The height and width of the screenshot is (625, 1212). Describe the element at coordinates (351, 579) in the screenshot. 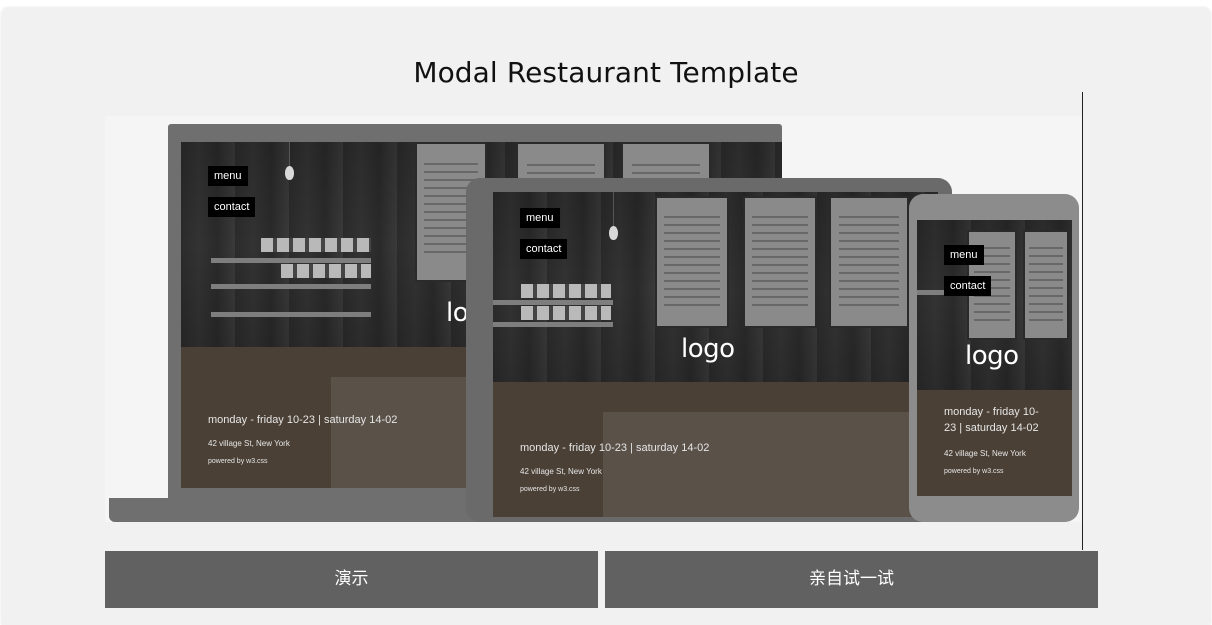

I see `demo-button: 演示` at that location.